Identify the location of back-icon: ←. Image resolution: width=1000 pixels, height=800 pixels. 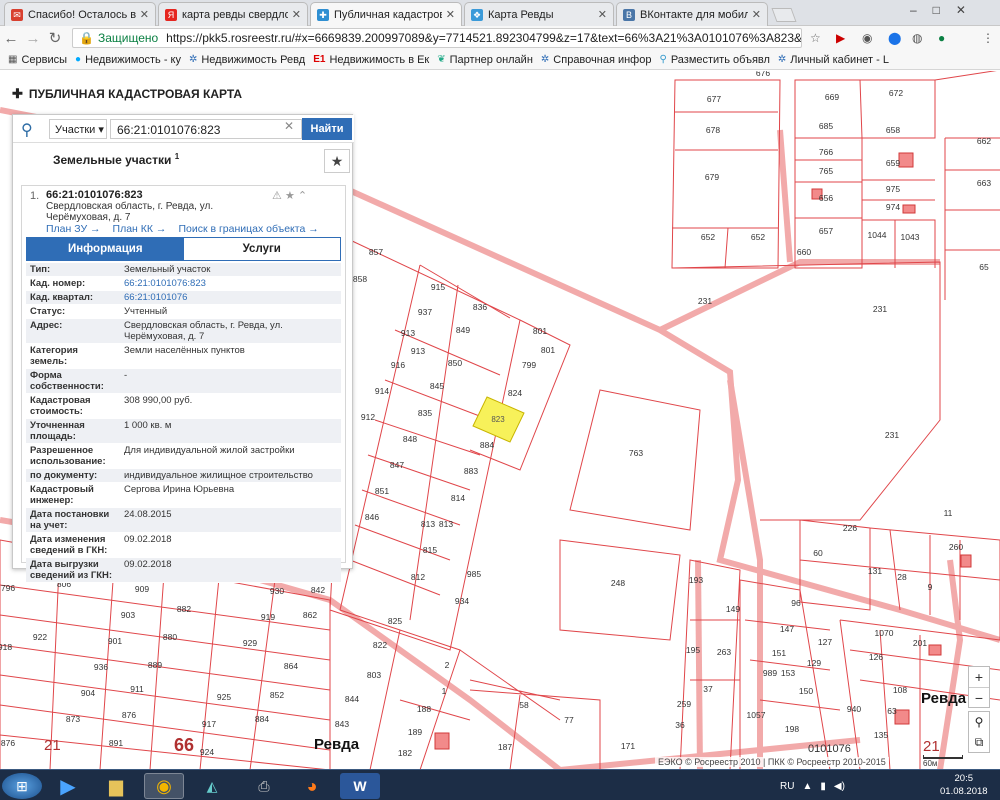
(11, 38).